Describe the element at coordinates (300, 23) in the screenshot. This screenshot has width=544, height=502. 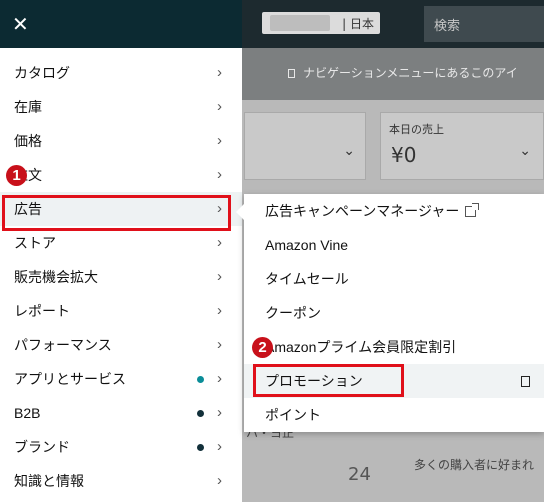
I see `blurred-store-name` at that location.